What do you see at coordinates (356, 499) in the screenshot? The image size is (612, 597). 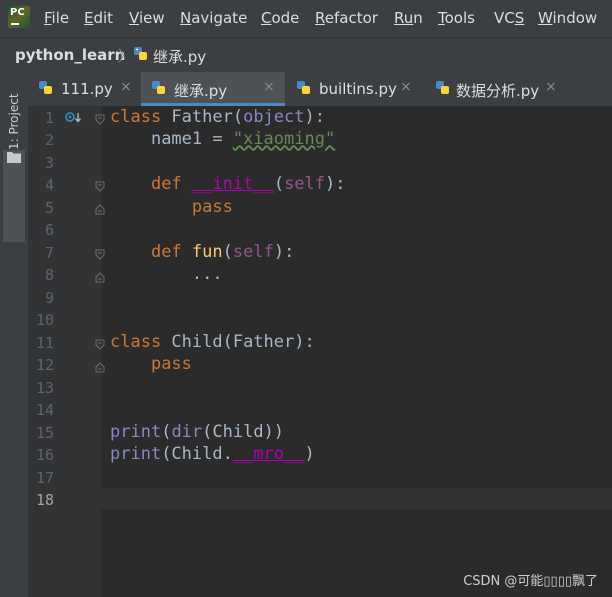 I see `current-line-highlight` at bounding box center [356, 499].